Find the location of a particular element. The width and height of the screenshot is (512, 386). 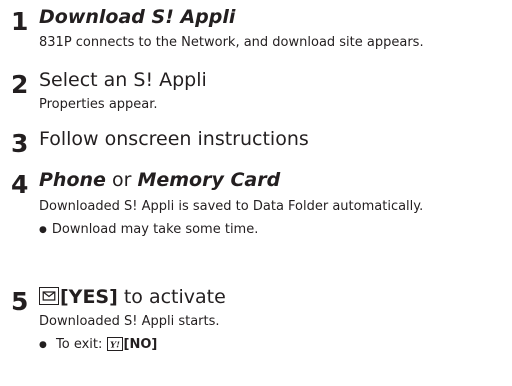

svg-text: Y! is located at coordinates (115, 345).